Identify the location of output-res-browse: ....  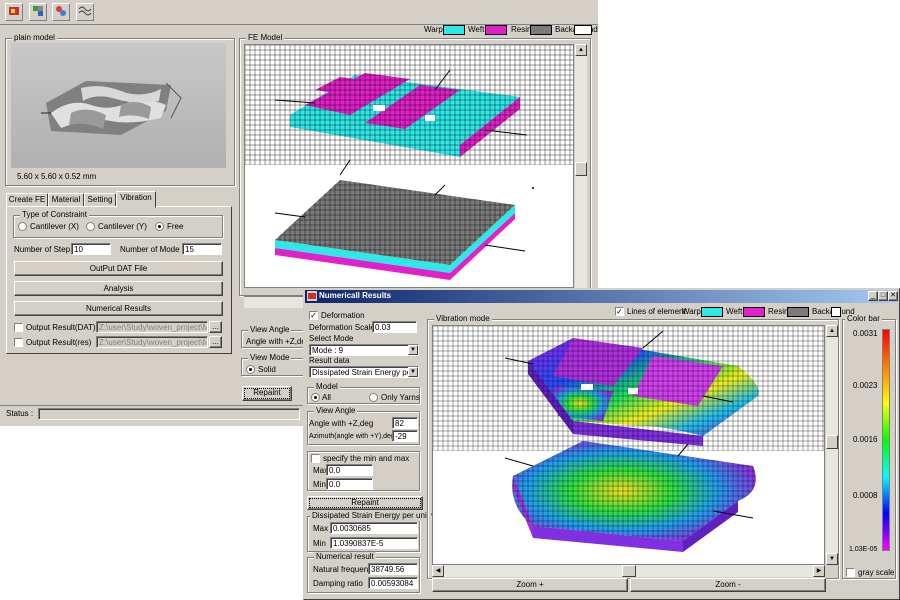
(215, 342).